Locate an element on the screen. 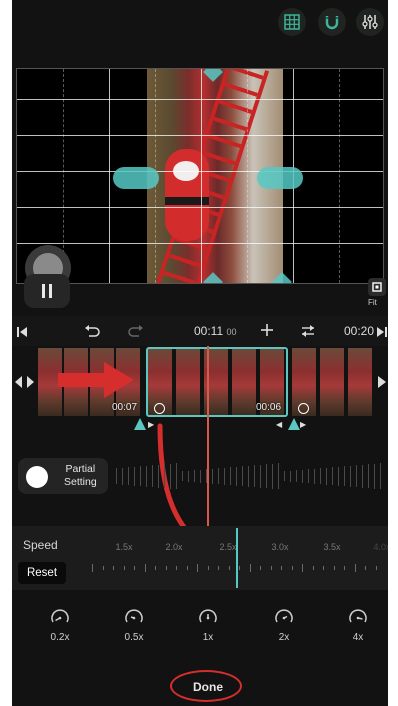  fit-button is located at coordinates (377, 287).